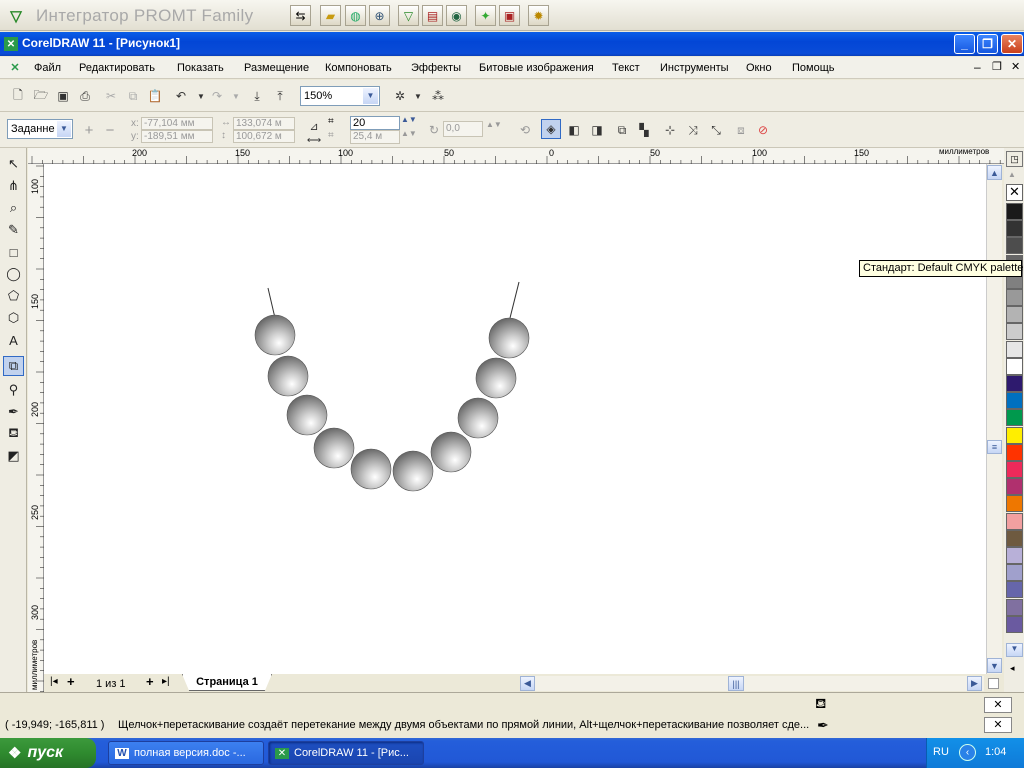 The width and height of the screenshot is (1024, 768). Describe the element at coordinates (964, 44) in the screenshot. I see `minimize-button: _` at that location.